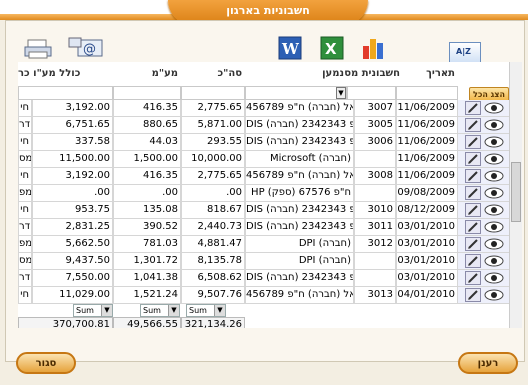 This screenshot has height=385, width=528. Describe the element at coordinates (147, 125) in the screenshot. I see `cell-vat: 880.65` at that location.